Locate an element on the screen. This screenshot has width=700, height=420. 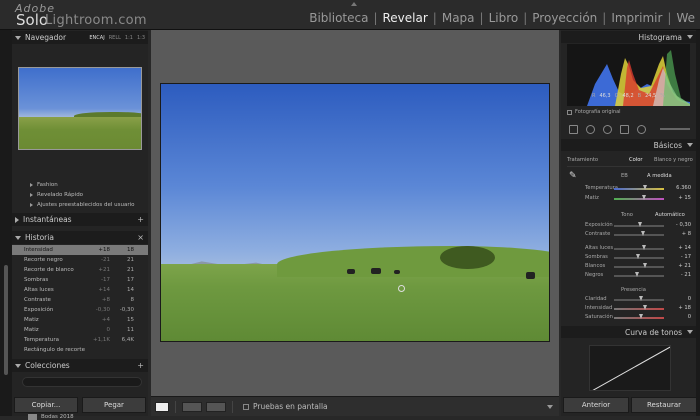
eyedropper-icon: ✎ is located at coordinates (573, 176).